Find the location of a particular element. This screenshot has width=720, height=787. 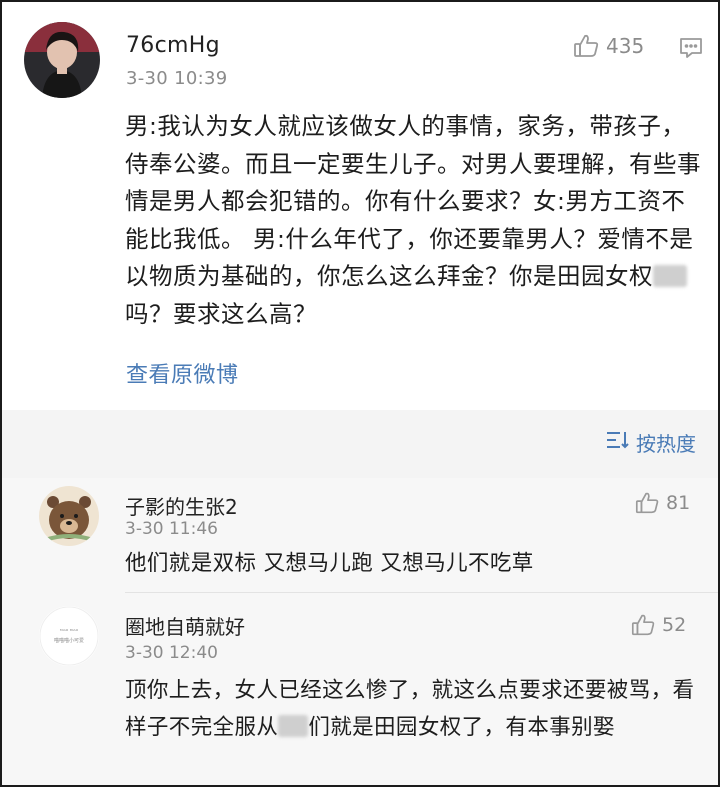

post-body-part2: 吗？要求这么高？ is located at coordinates (221, 313).